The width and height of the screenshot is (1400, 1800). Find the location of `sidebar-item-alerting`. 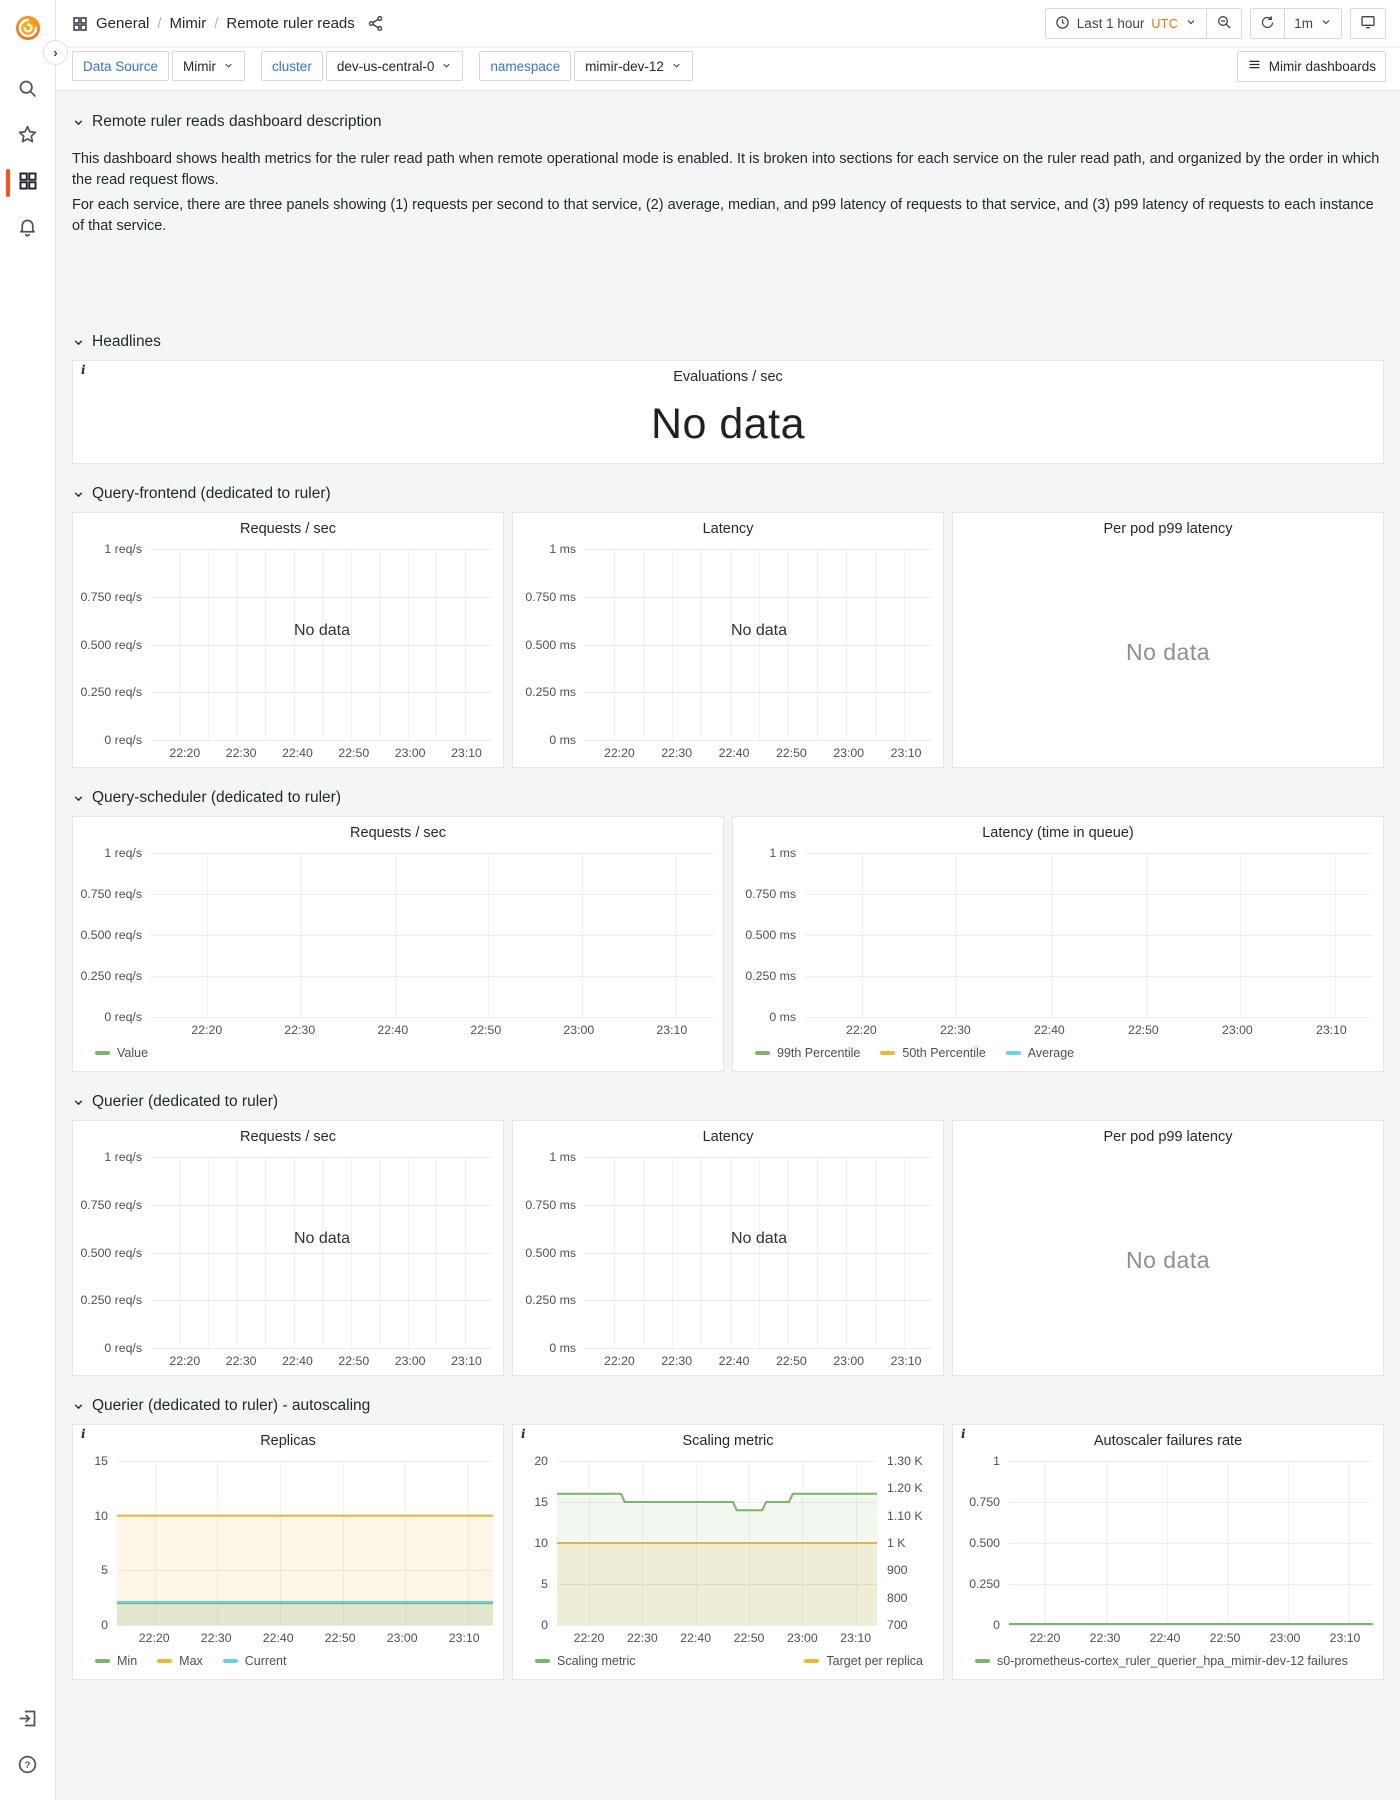

sidebar-item-alerting is located at coordinates (28, 229).